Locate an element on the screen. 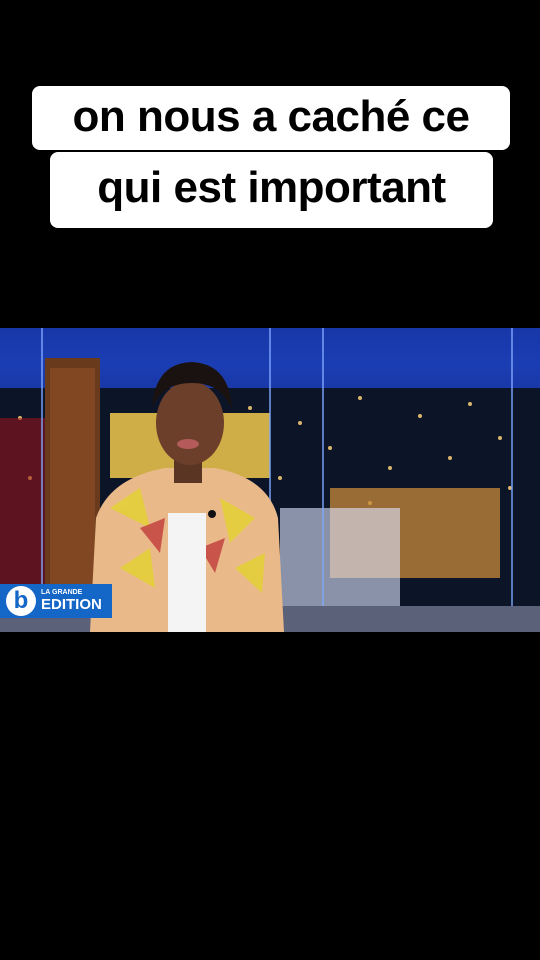 The height and width of the screenshot is (960, 540). caption-line-2: qui est important is located at coordinates (271, 190).